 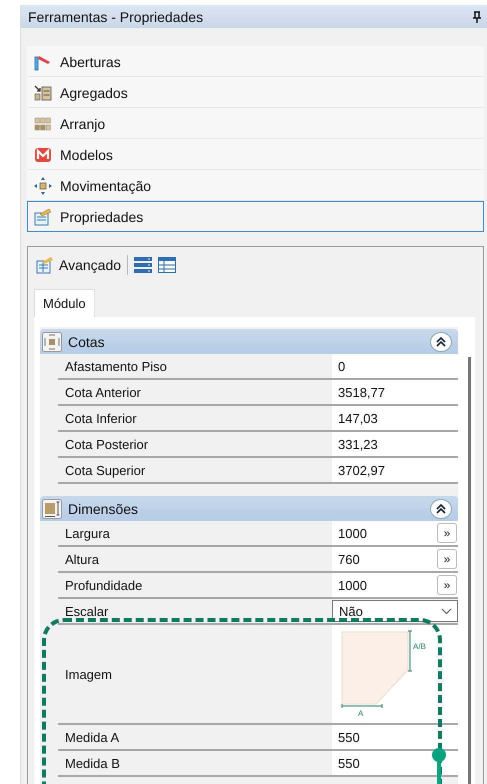 What do you see at coordinates (255, 123) in the screenshot?
I see `tool-item: Arranjo` at bounding box center [255, 123].